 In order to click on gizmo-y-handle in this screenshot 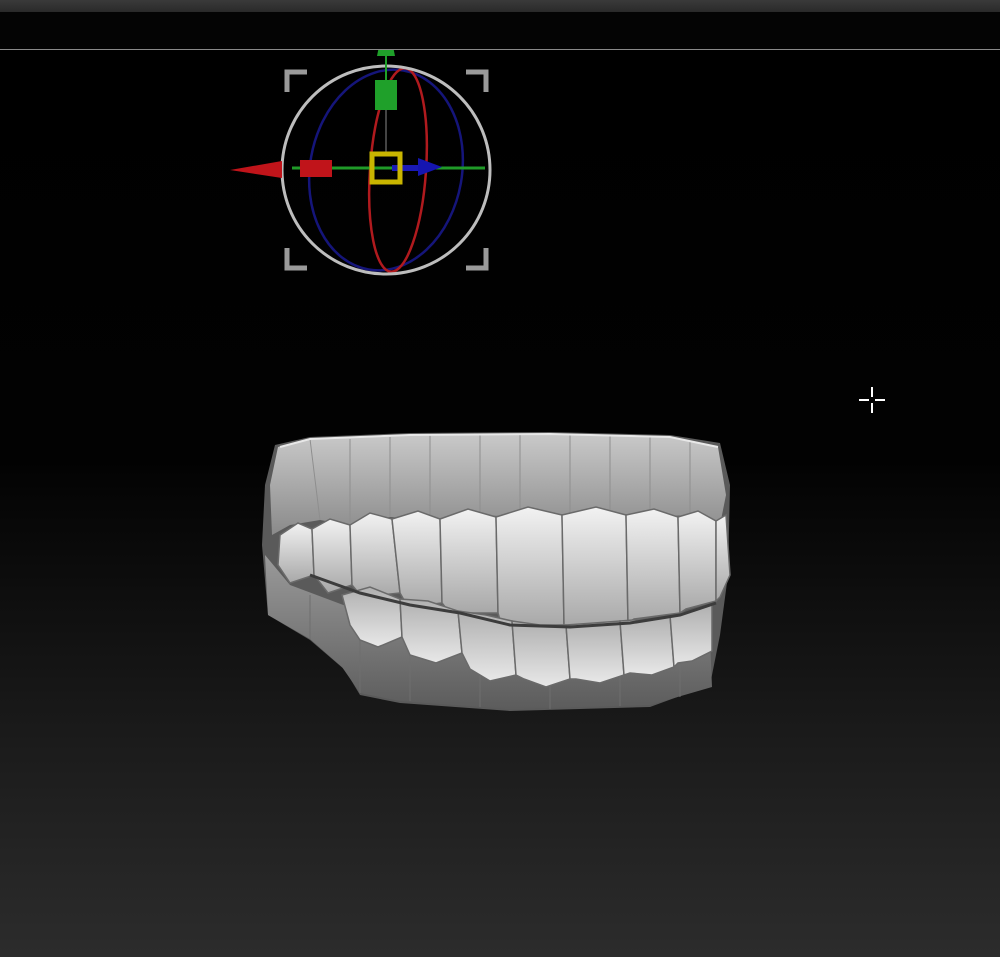, I will do `click(386, 95)`.